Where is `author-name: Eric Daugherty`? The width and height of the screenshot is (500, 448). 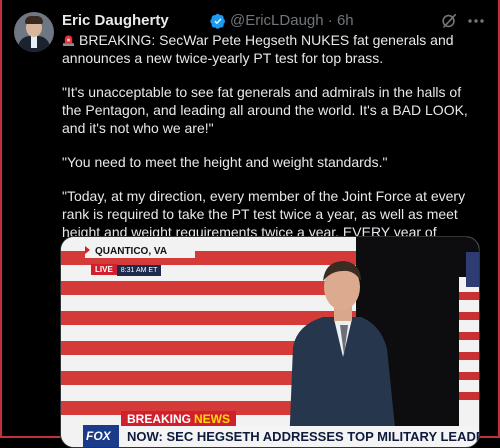
author-name: Eric Daugherty is located at coordinates (115, 21).